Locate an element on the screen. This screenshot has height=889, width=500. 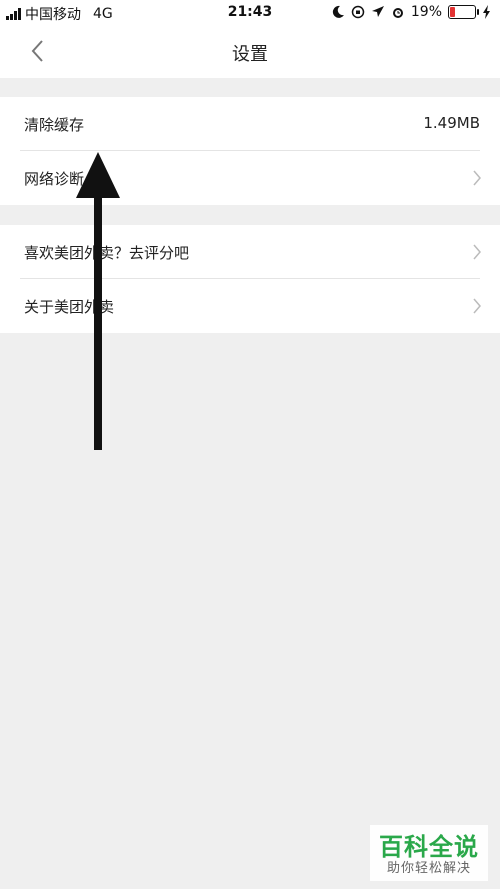
page-title: 设置 is located at coordinates (250, 54).